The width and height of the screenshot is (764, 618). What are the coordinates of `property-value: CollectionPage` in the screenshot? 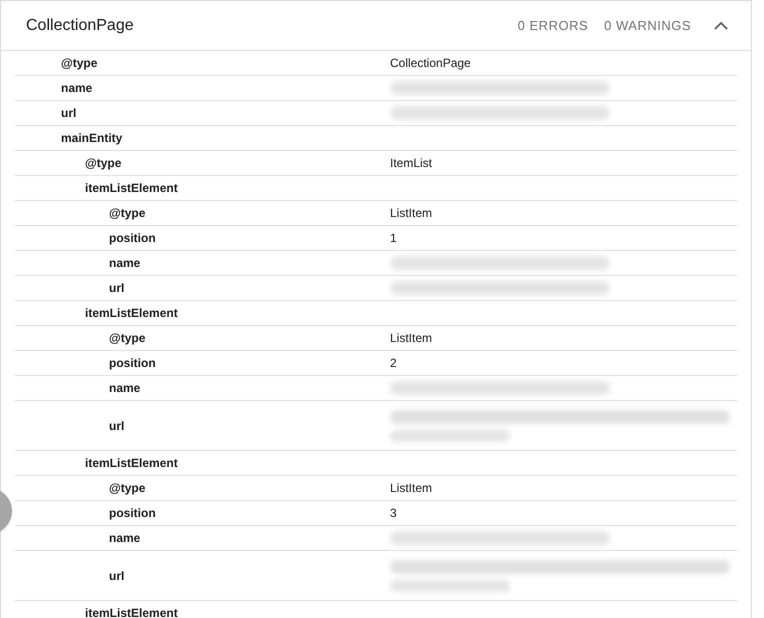 It's located at (430, 63).